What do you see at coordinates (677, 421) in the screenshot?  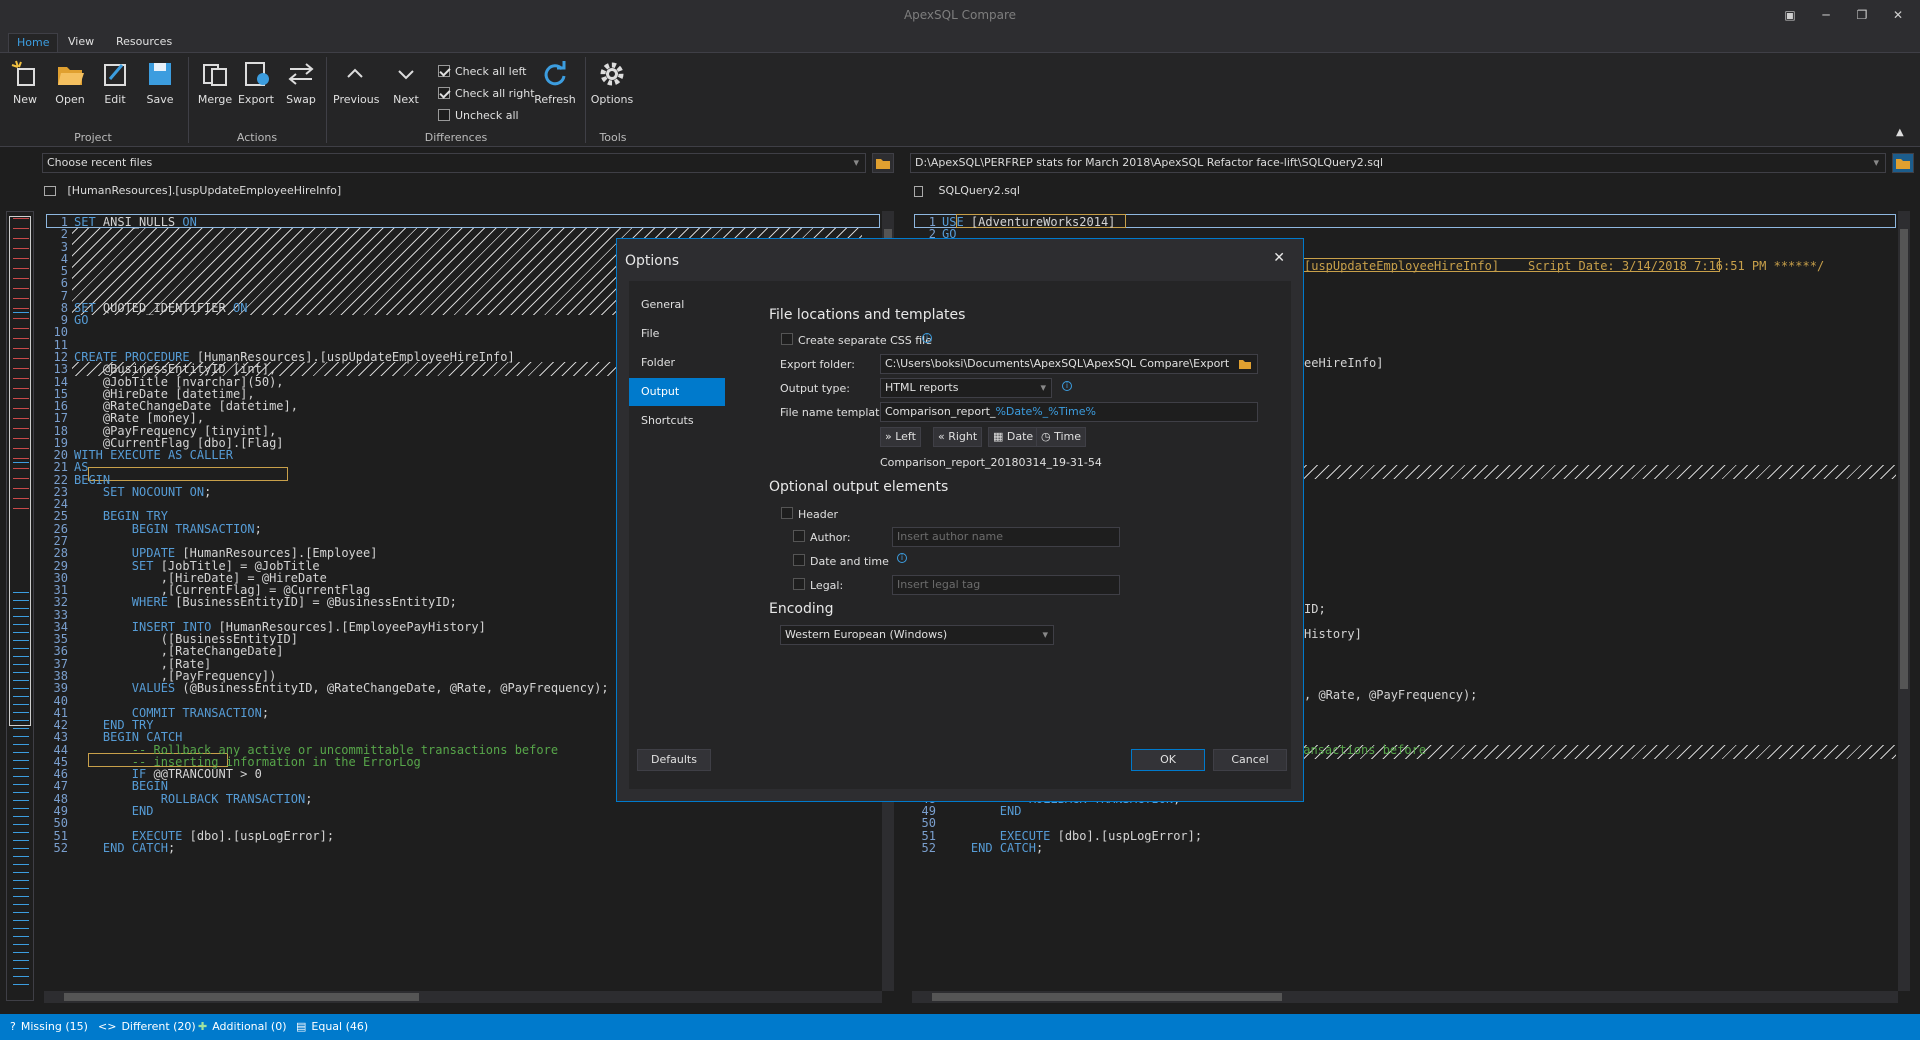 I see `nav-shortcuts: Shortcuts` at bounding box center [677, 421].